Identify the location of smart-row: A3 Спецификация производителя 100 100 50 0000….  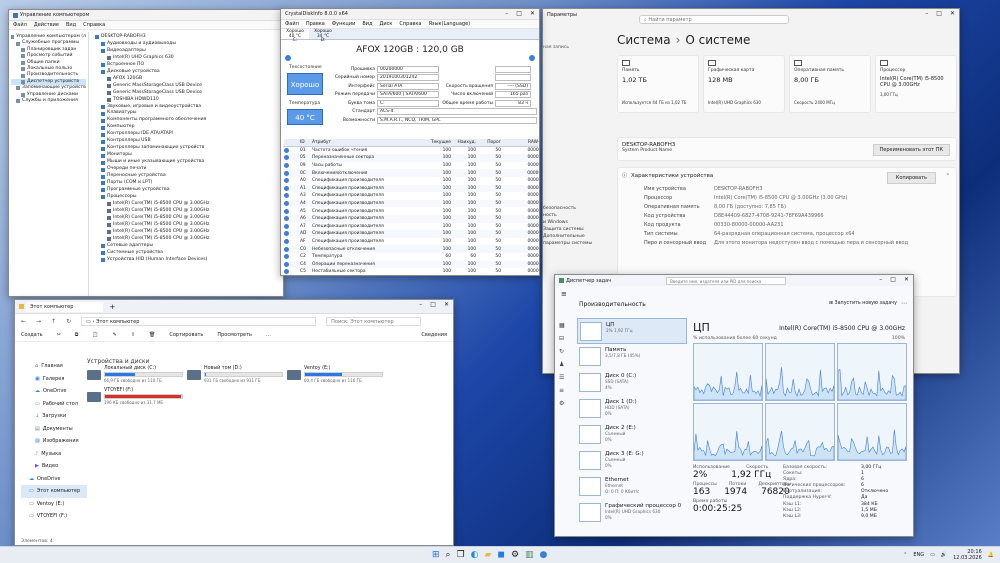
(411, 196).